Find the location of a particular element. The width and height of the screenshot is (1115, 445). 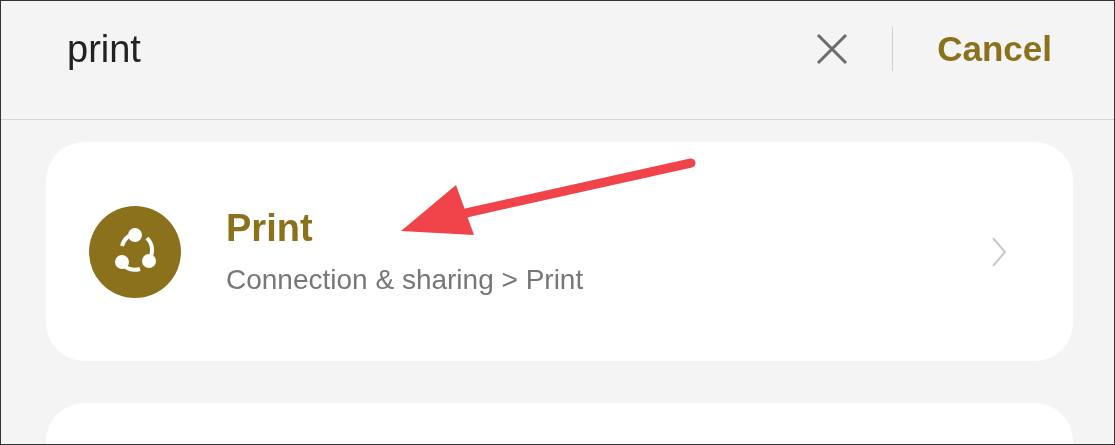

search-field: print is located at coordinates (442, 49).